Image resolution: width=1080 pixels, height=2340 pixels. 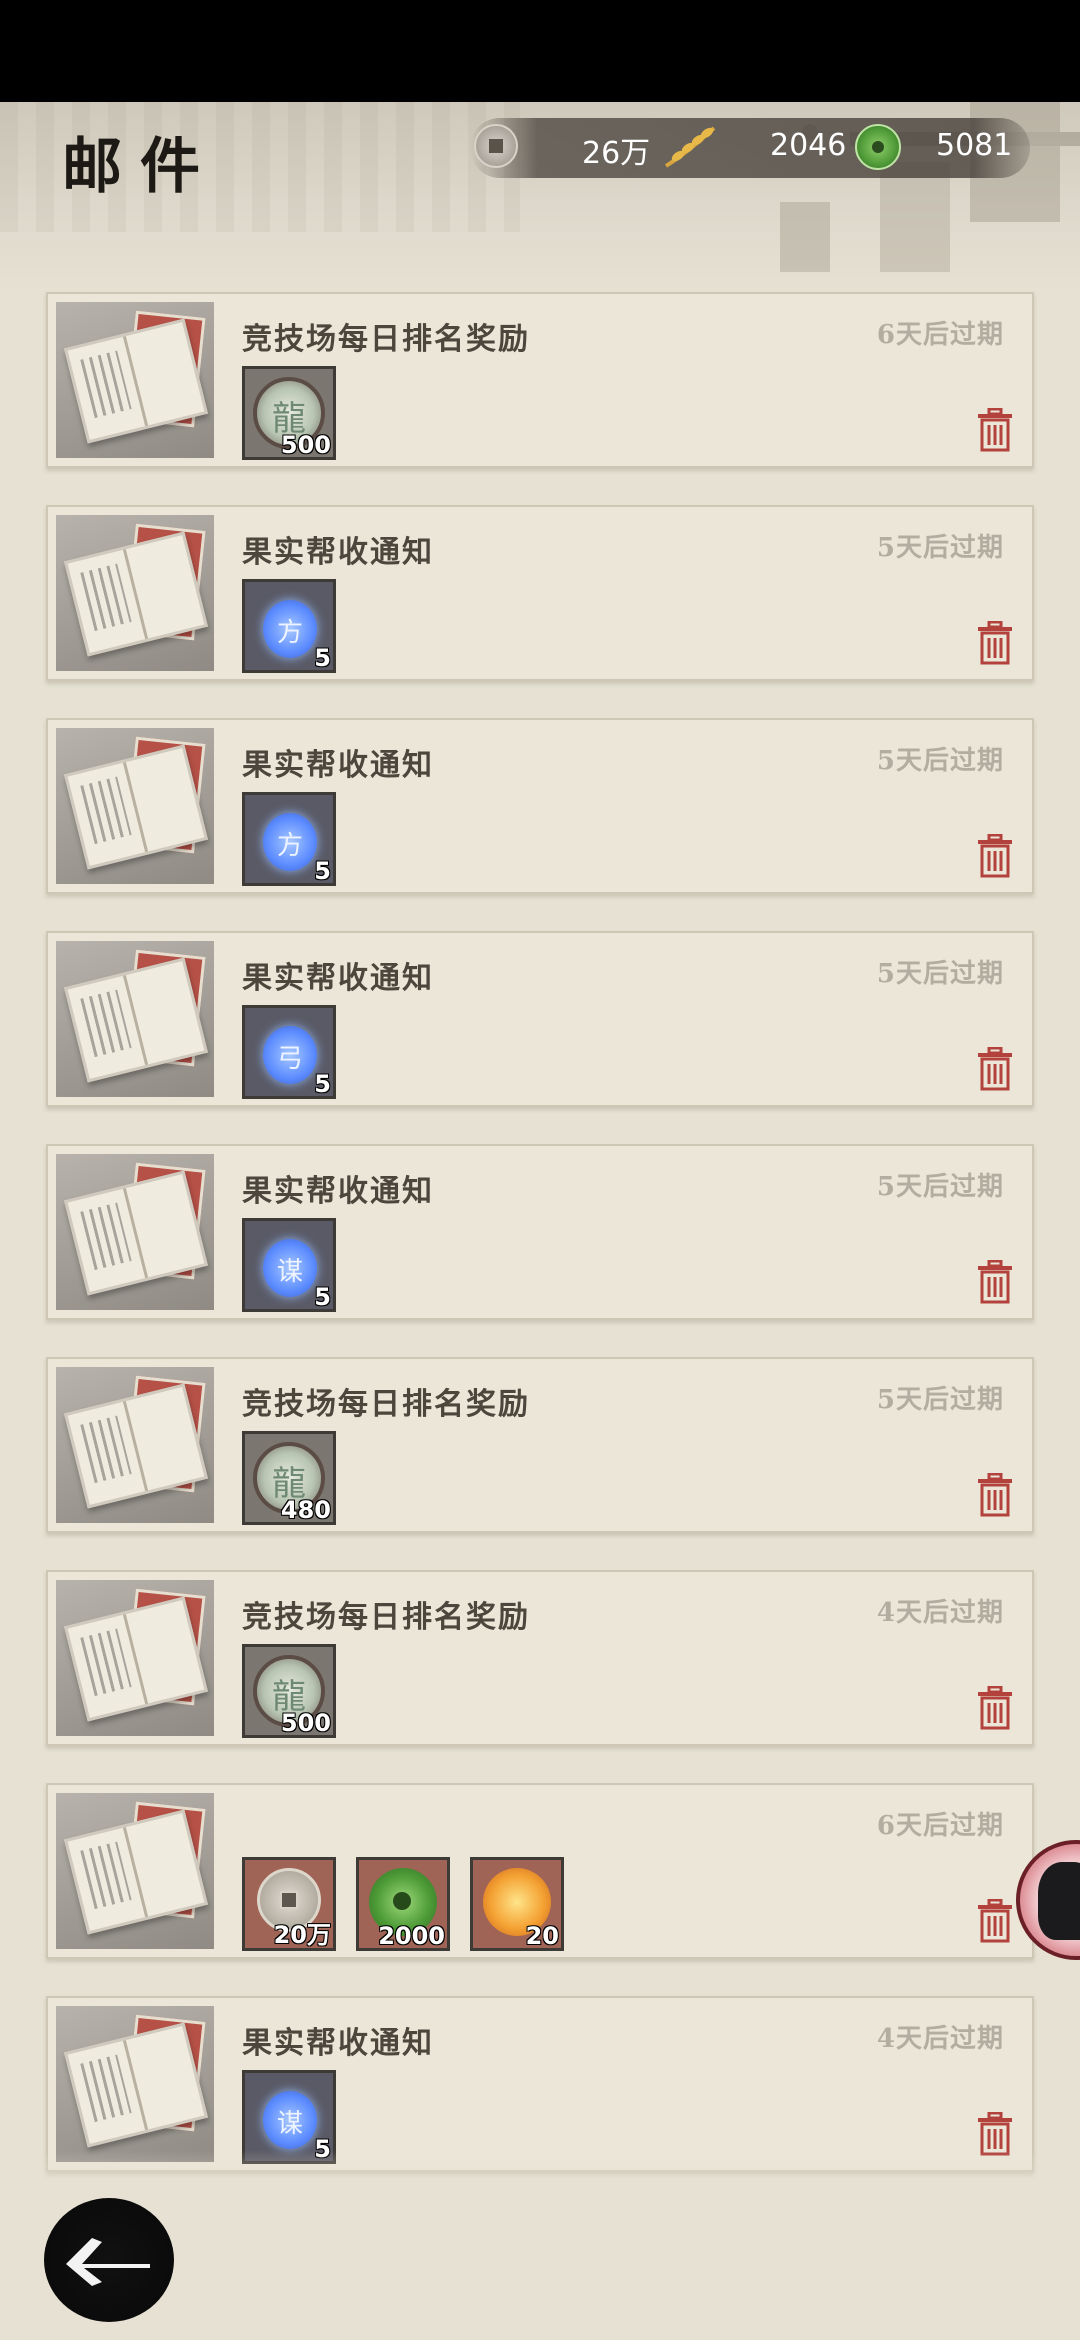 What do you see at coordinates (540, 1019) in the screenshot?
I see `mail-card: 果实帮收通知 5天后过期弓 5` at bounding box center [540, 1019].